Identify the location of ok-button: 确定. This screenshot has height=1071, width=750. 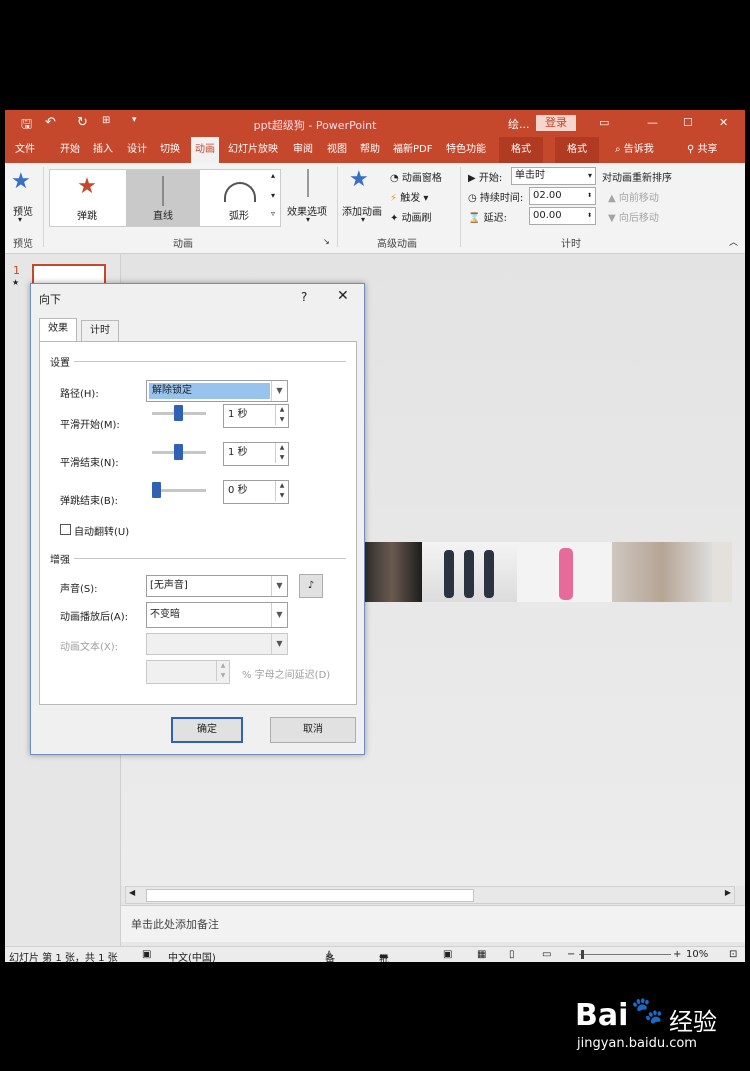
(207, 730).